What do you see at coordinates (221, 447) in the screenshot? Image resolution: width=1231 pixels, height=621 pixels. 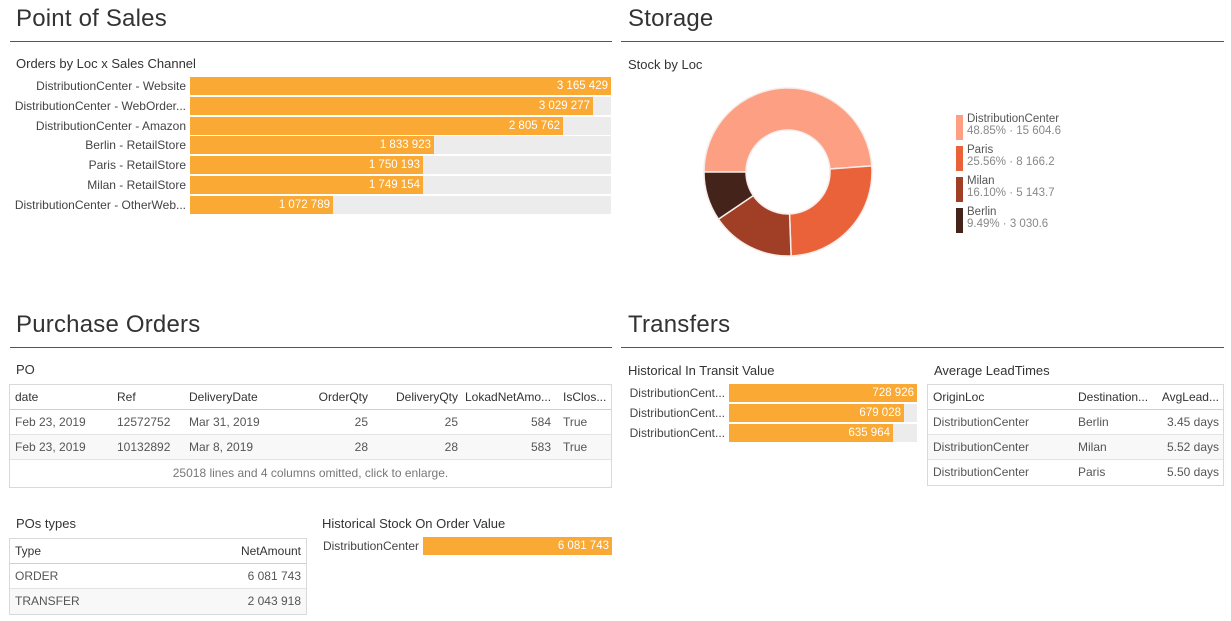 I see `table-cell: Mar 8, 2019` at bounding box center [221, 447].